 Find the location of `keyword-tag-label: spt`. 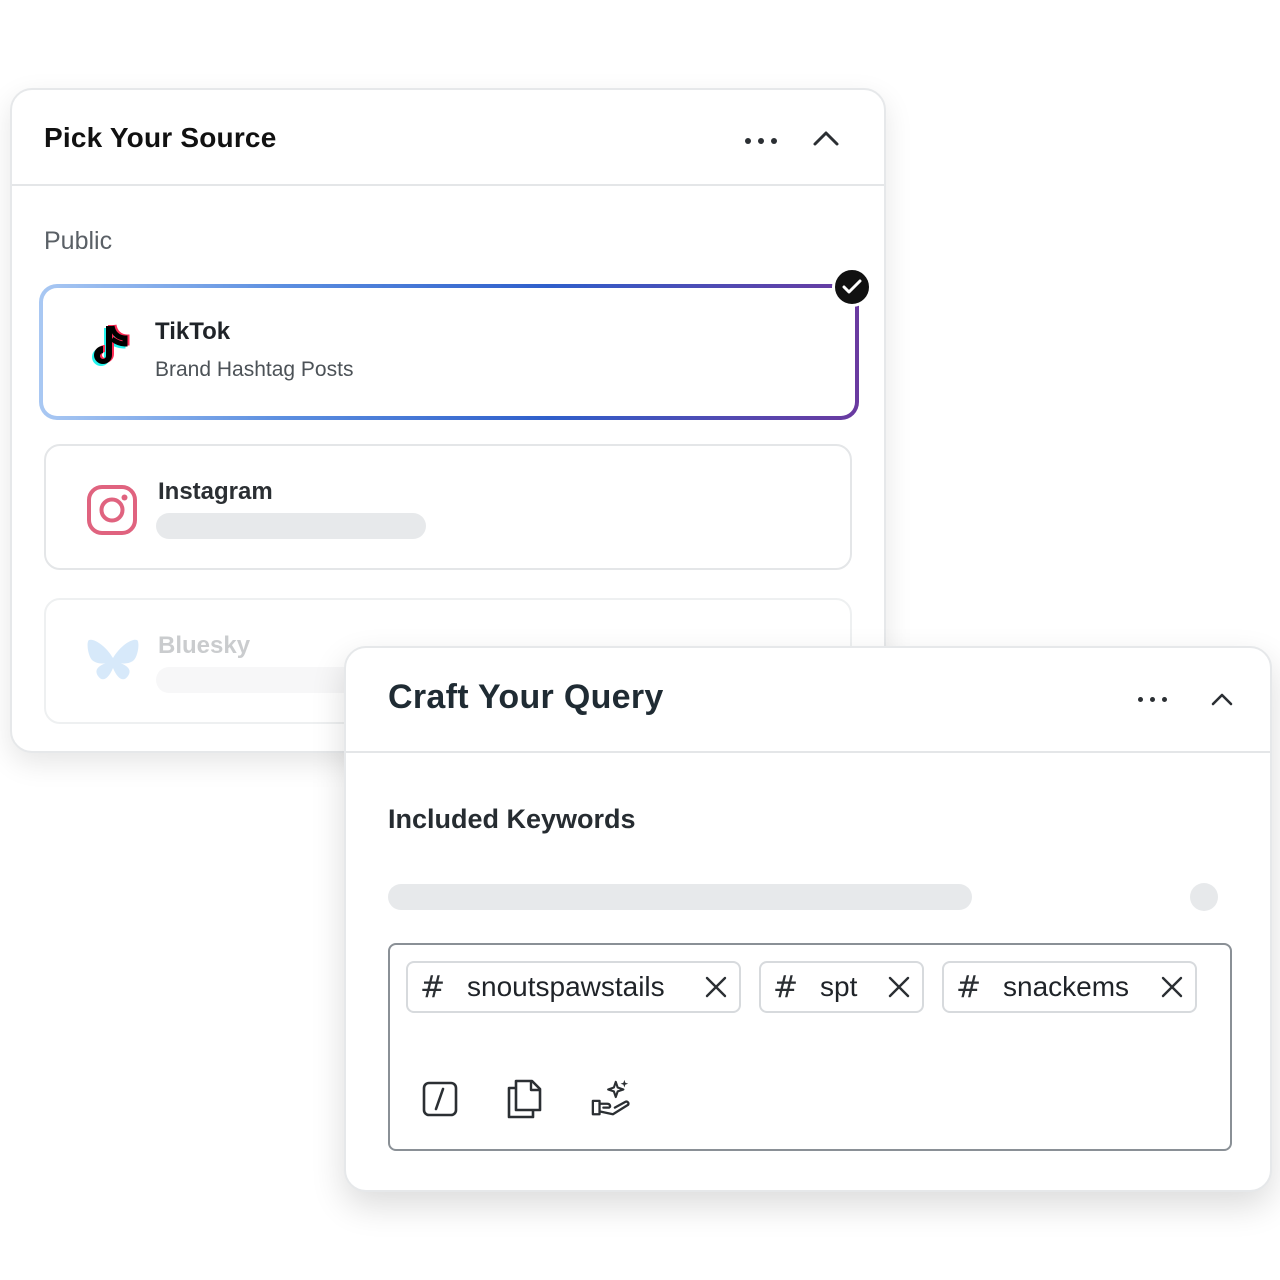

keyword-tag-label: spt is located at coordinates (839, 986).